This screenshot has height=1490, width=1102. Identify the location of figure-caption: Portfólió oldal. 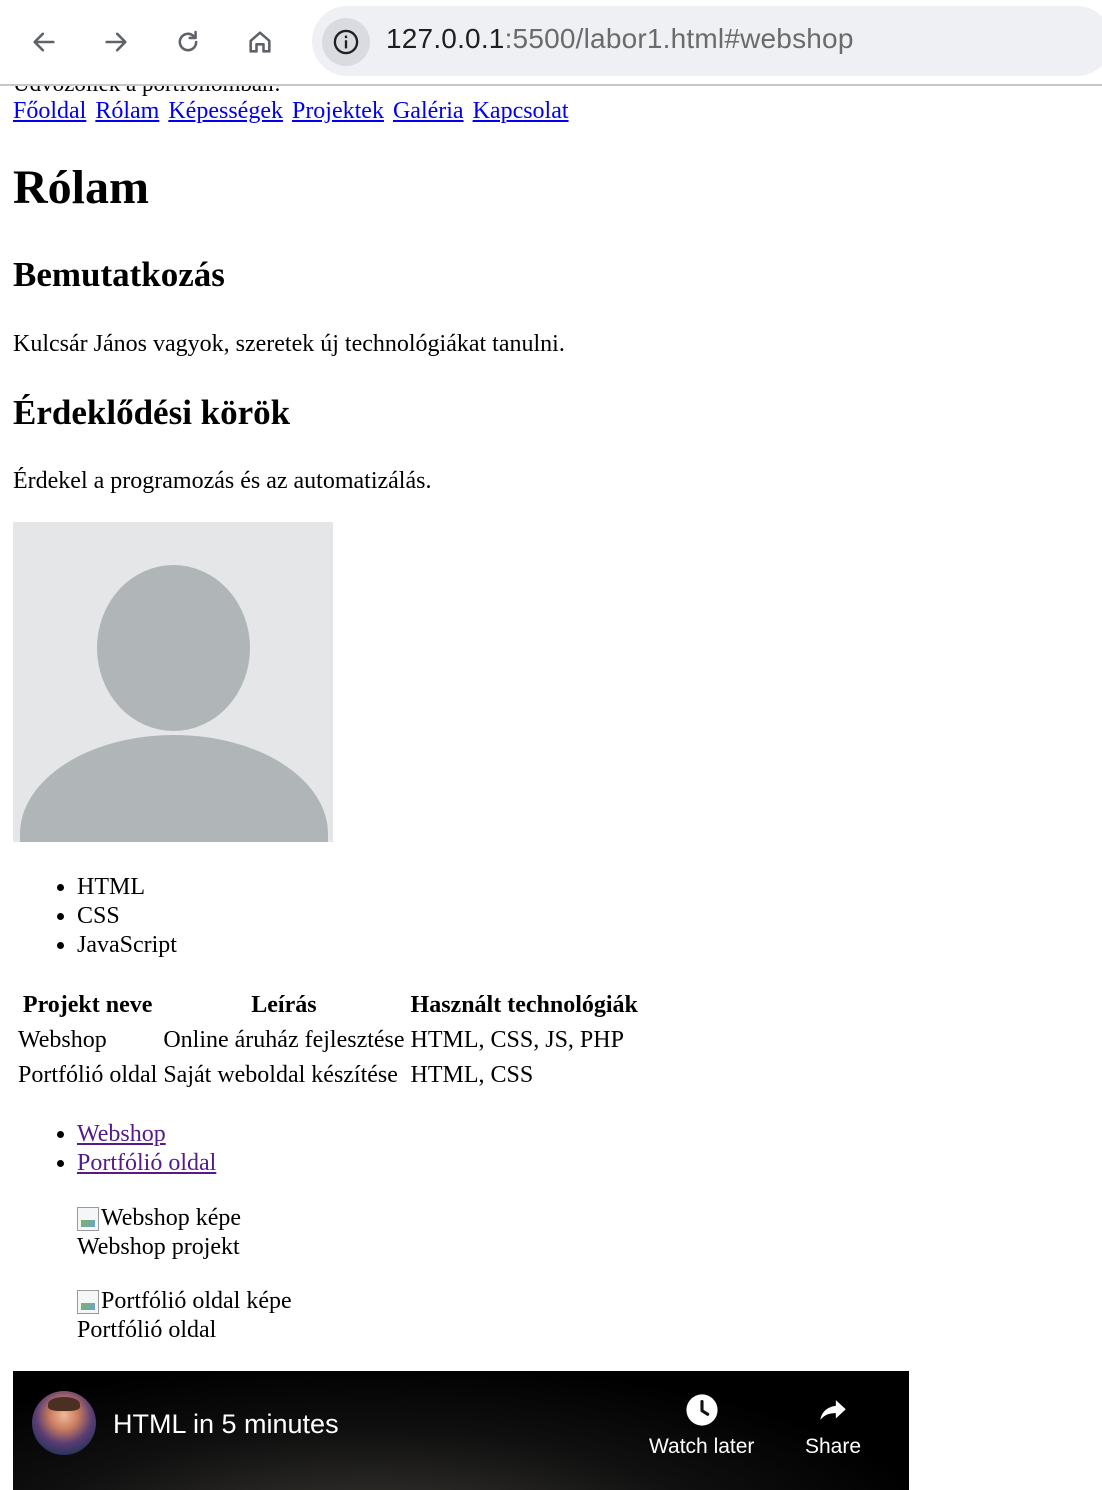
(147, 1330).